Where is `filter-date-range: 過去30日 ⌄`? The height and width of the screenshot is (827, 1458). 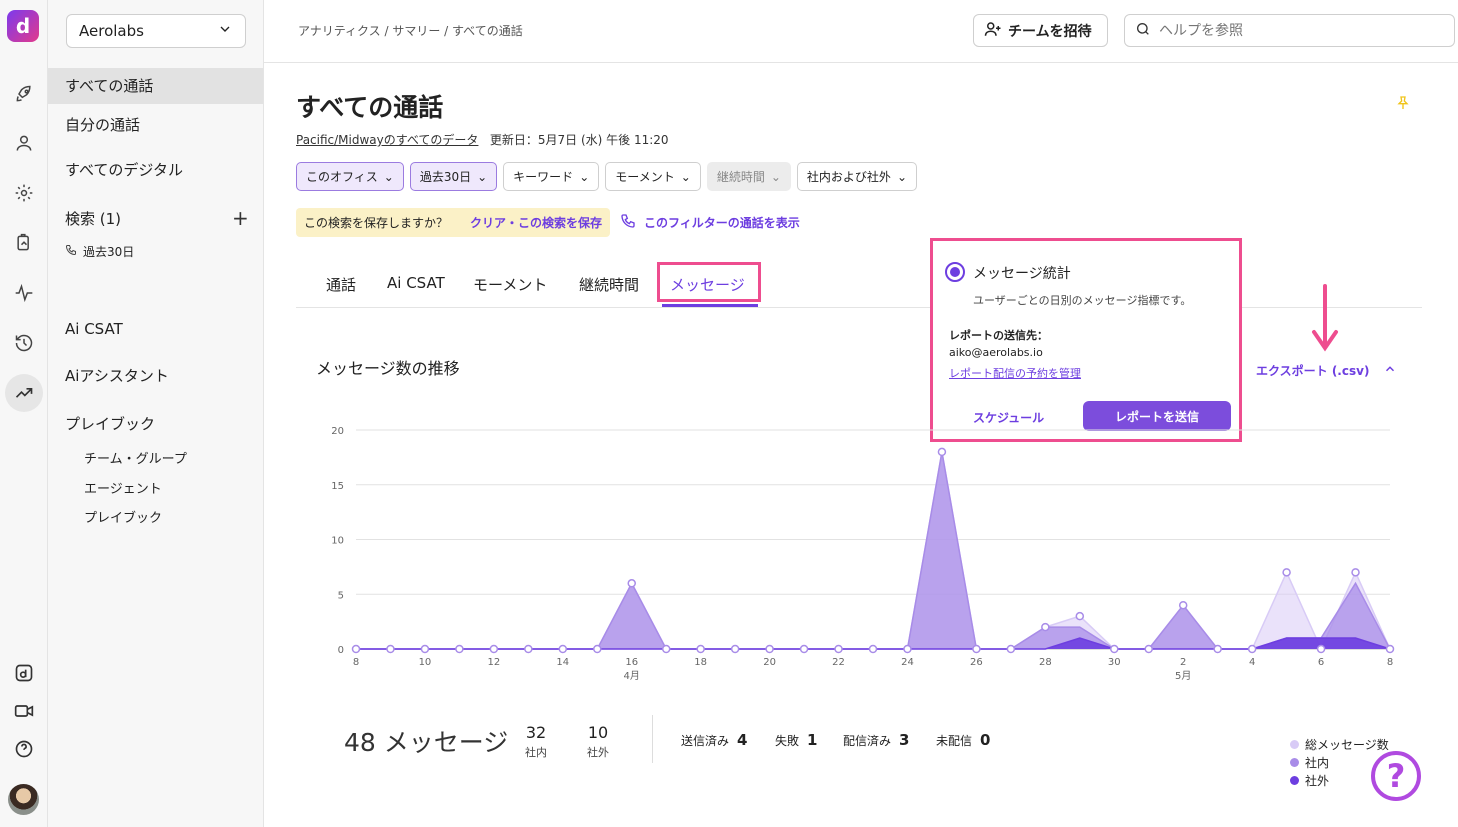
filter-date-range: 過去30日 ⌄ is located at coordinates (453, 176).